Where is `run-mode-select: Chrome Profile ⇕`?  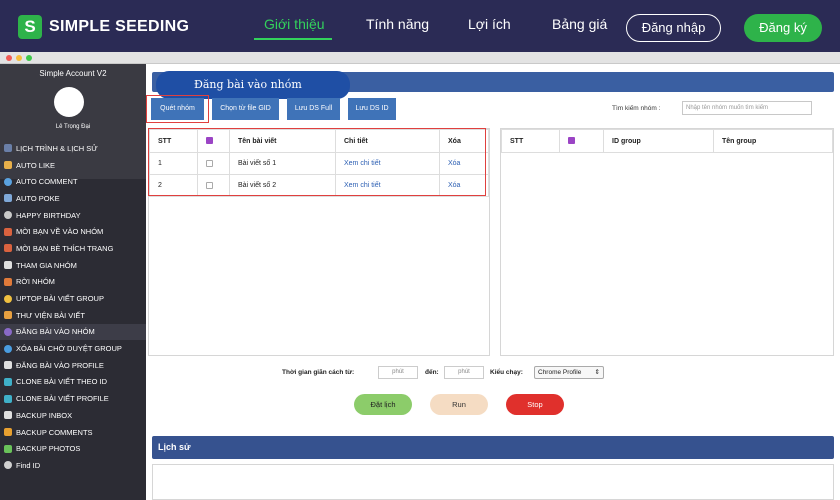
run-mode-select: Chrome Profile ⇕ is located at coordinates (569, 372).